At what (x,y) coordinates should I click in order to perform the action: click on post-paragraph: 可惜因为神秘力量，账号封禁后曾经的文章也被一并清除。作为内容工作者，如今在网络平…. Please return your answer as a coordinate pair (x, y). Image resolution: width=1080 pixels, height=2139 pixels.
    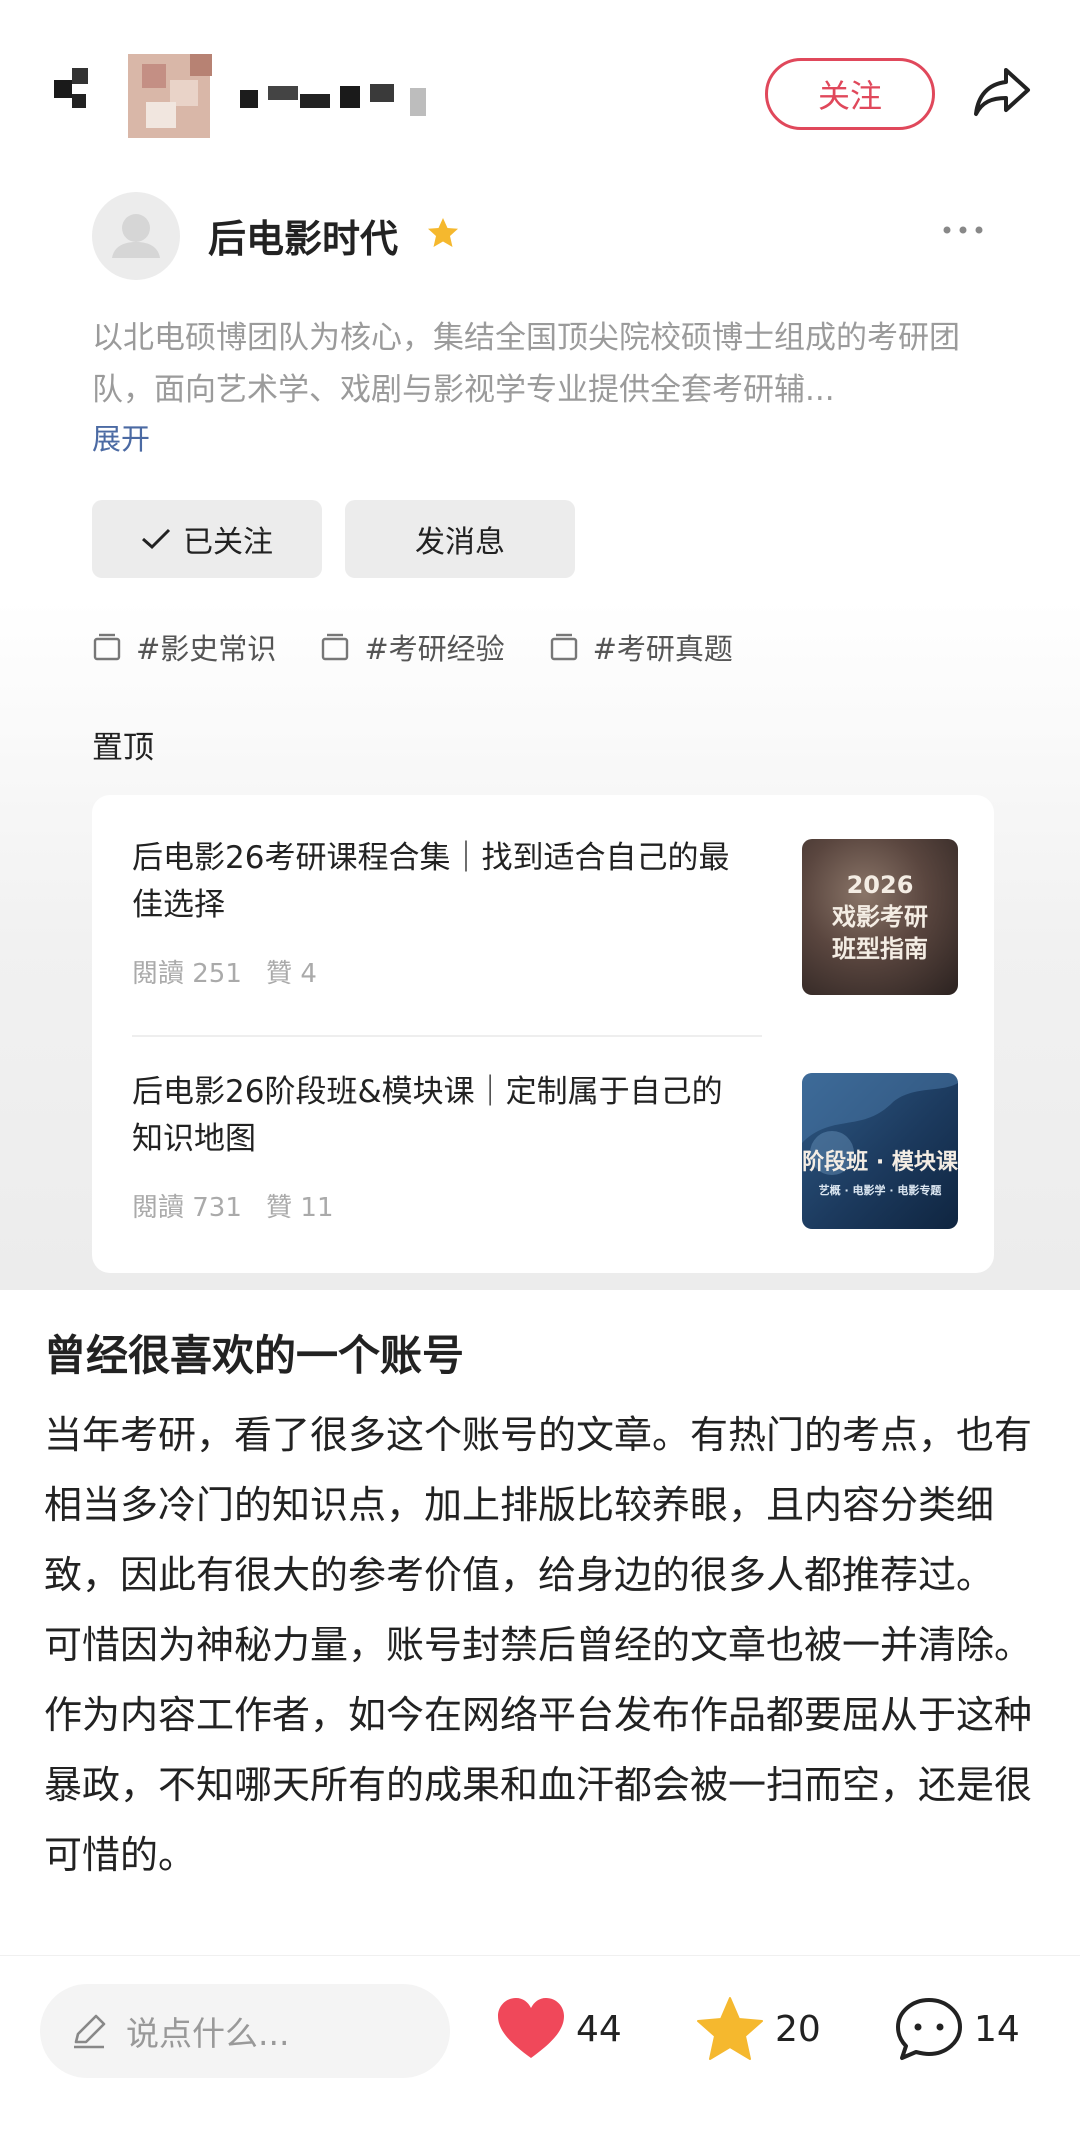
    Looking at the image, I should click on (538, 1750).